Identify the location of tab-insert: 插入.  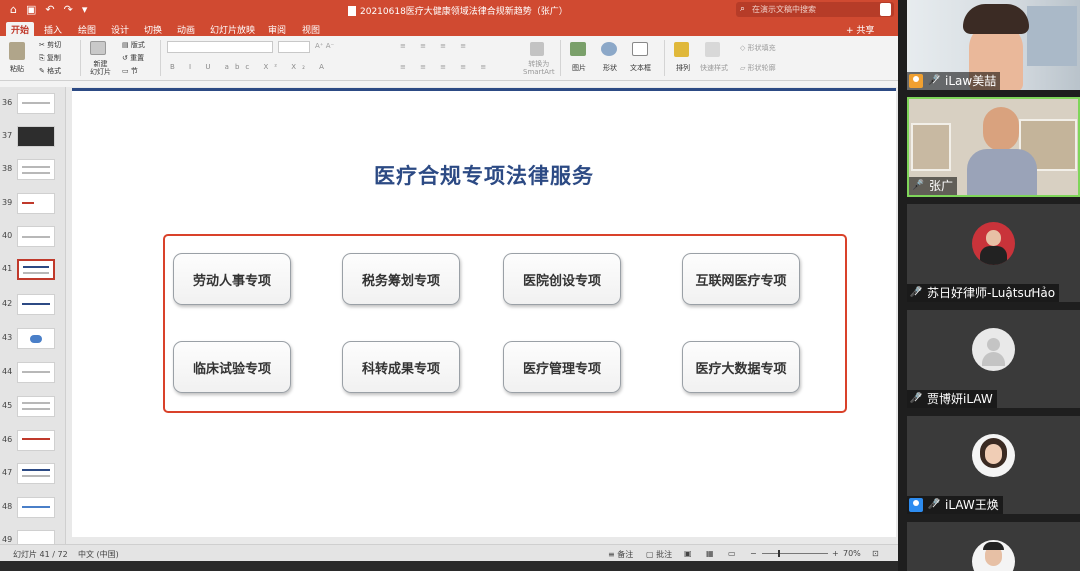
(53, 29).